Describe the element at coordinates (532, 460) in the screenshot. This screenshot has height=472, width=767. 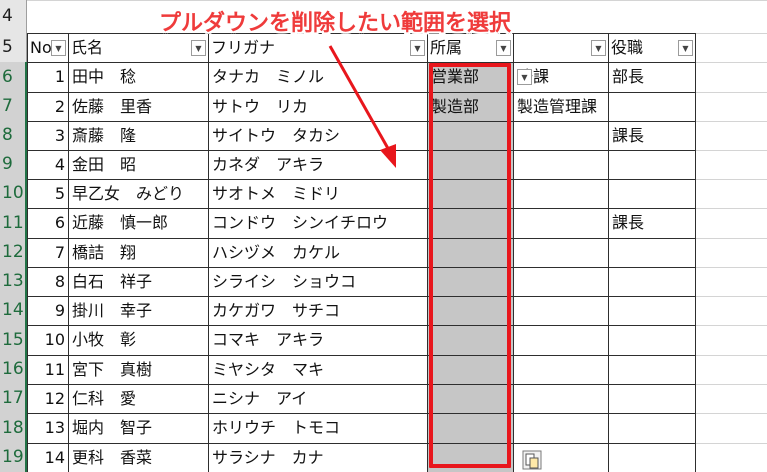
I see `paste-options-icon` at that location.